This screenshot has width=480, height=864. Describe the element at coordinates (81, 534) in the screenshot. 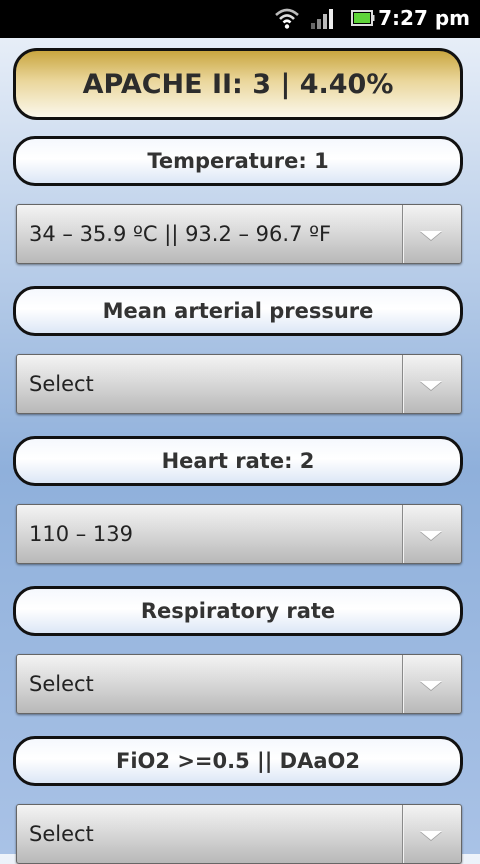

I see `heart-rate-value: 110 – 139` at that location.